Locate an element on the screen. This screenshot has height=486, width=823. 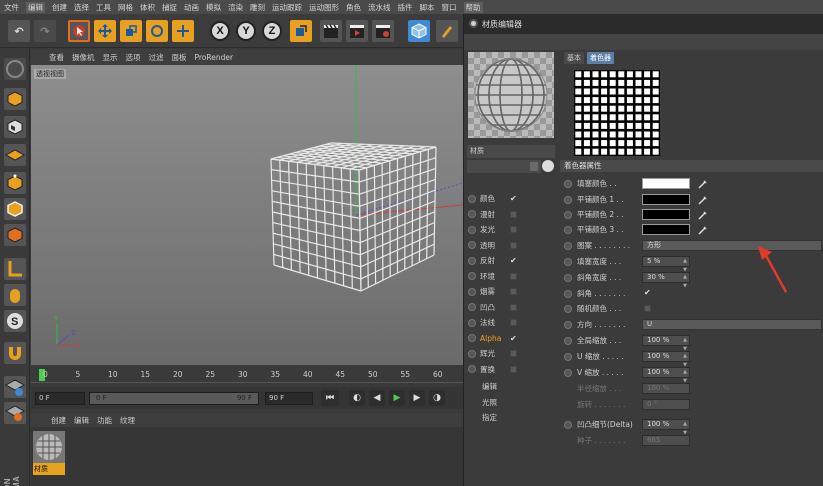
viewport-menu-item: 查看 is located at coordinates (56, 57).